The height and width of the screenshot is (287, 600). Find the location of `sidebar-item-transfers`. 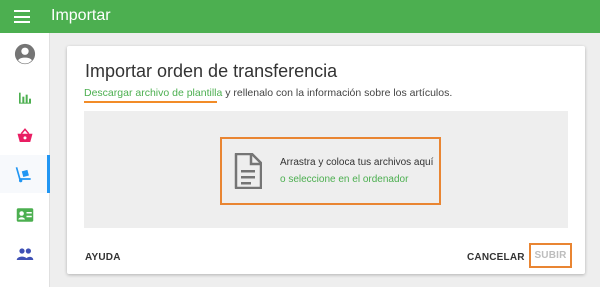

sidebar-item-transfers is located at coordinates (25, 174).